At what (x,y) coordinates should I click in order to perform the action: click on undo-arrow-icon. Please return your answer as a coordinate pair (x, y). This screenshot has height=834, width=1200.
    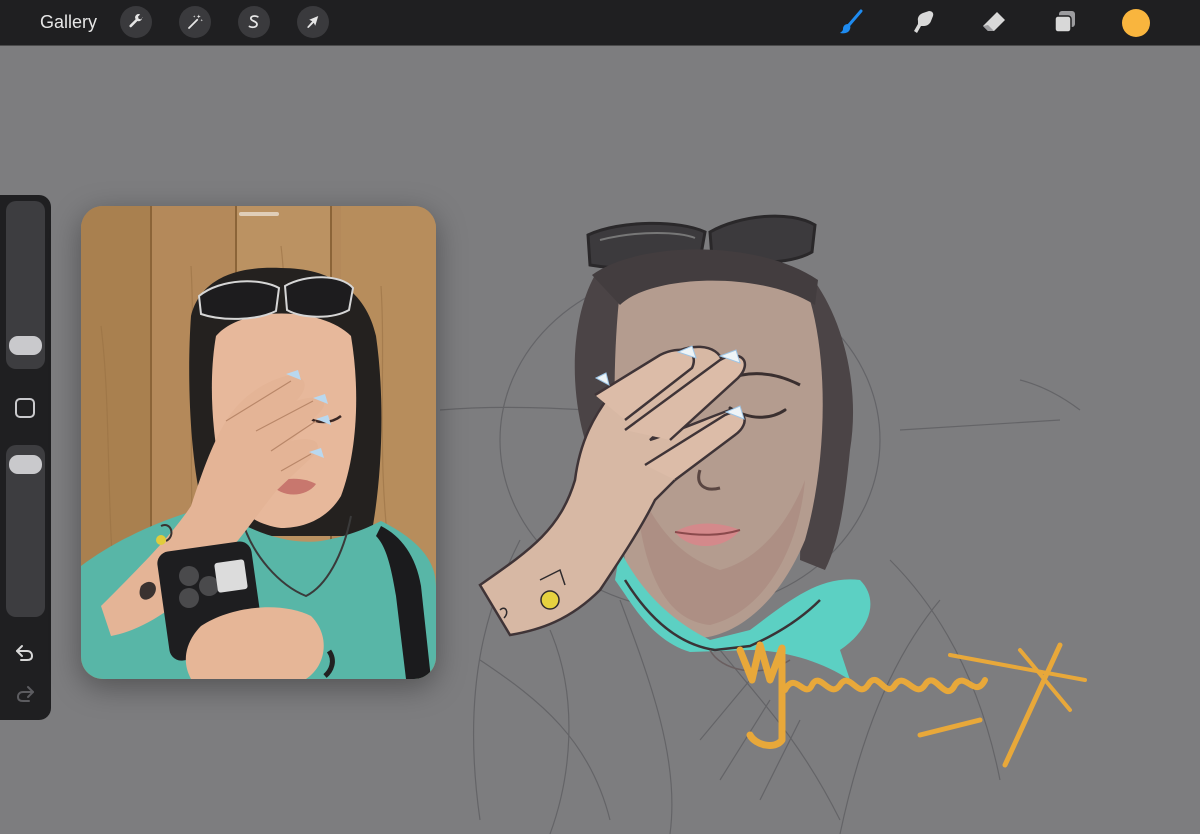
    Looking at the image, I should click on (25, 653).